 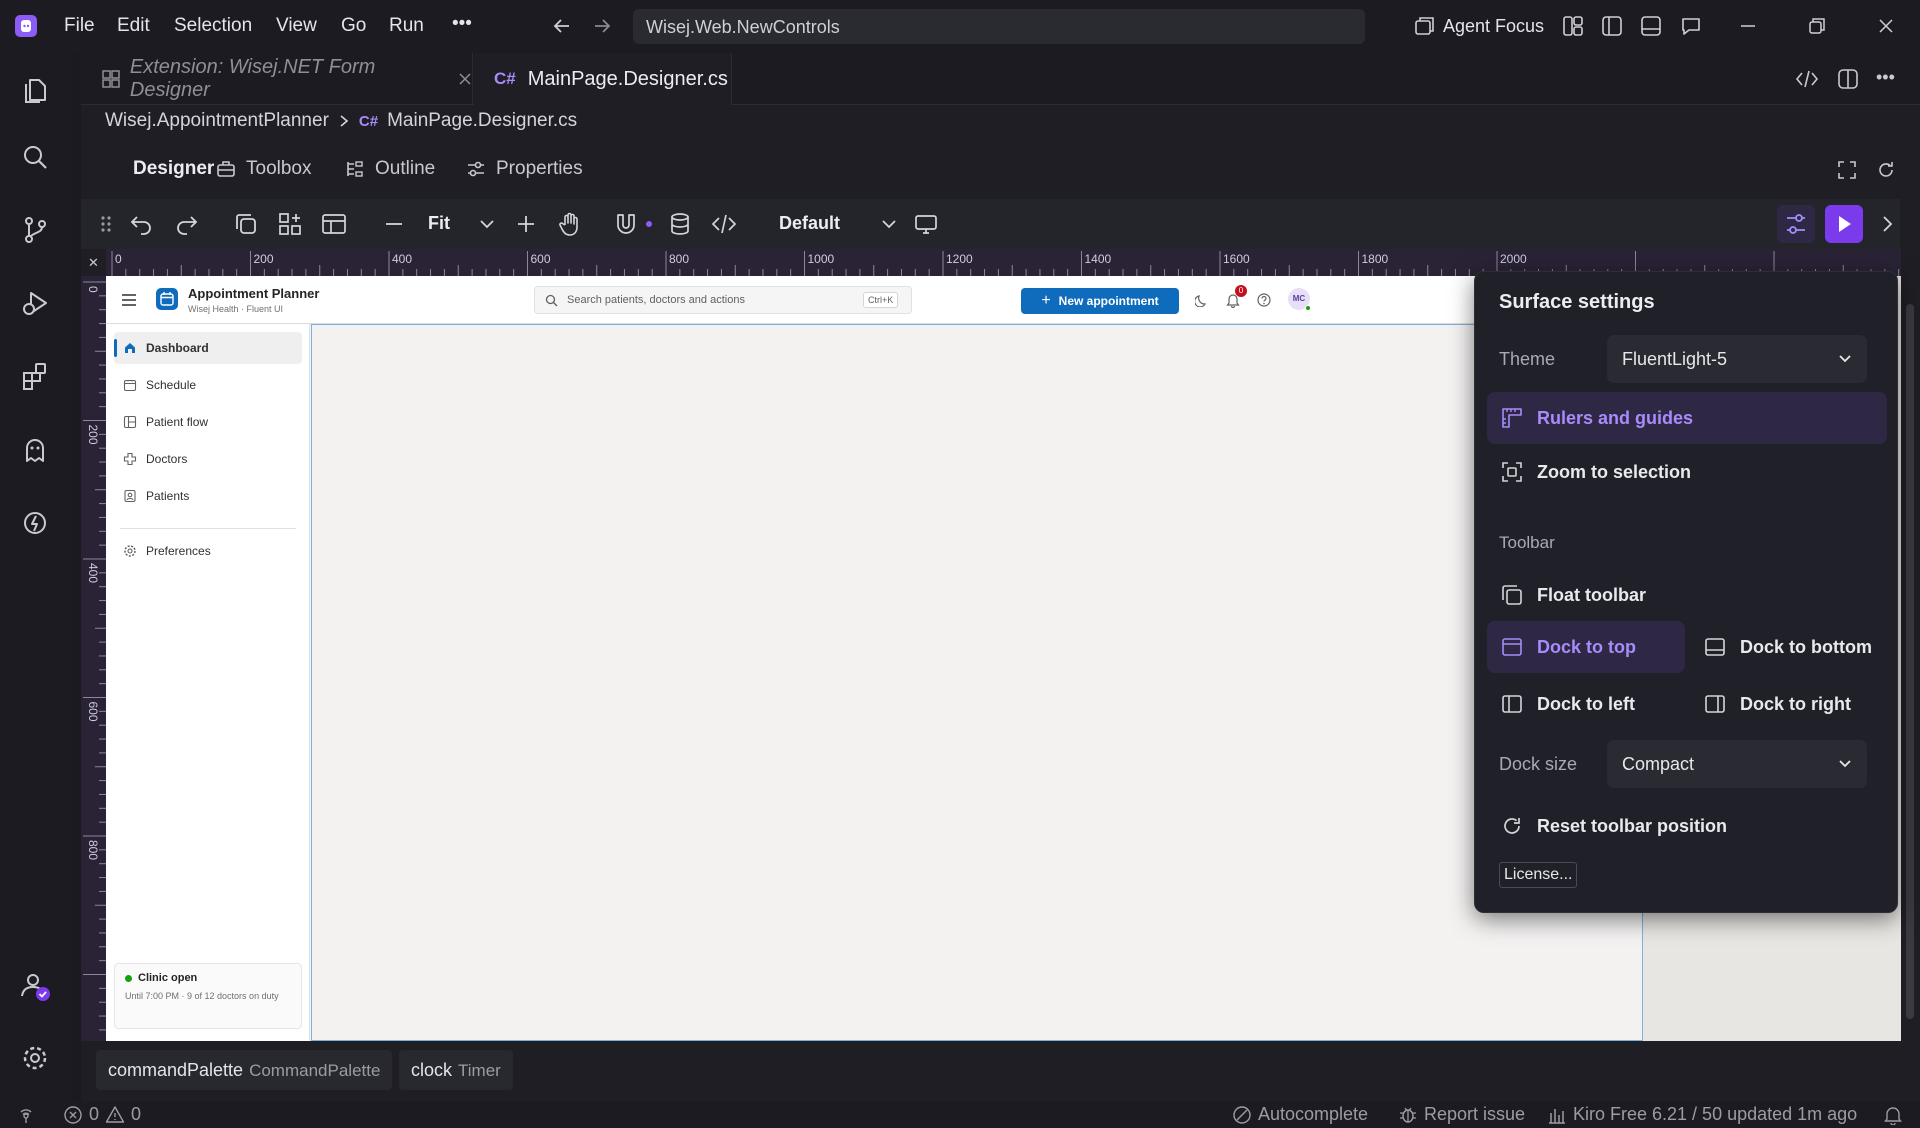 What do you see at coordinates (277, 79) in the screenshot?
I see `tab-extension: Extension: Wisej.NET Form Designer` at bounding box center [277, 79].